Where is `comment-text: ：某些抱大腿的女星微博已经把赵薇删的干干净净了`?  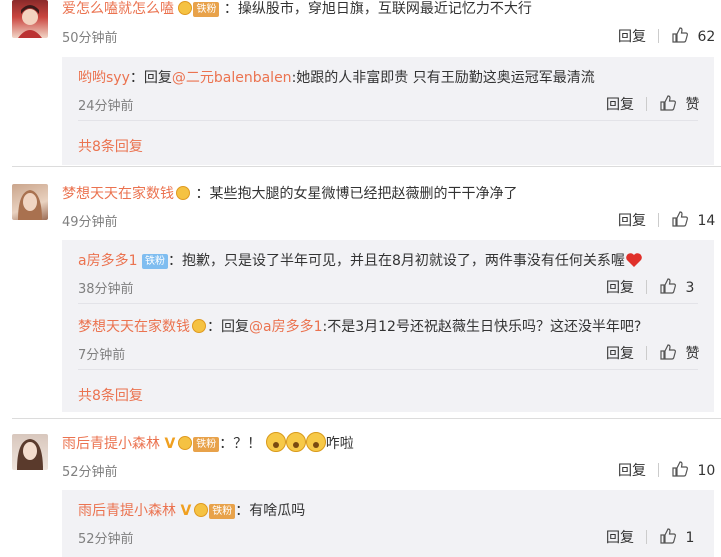
comment-text: ：某些抱大腿的女星微博已经把赵薇删的干干净净了 is located at coordinates (356, 194).